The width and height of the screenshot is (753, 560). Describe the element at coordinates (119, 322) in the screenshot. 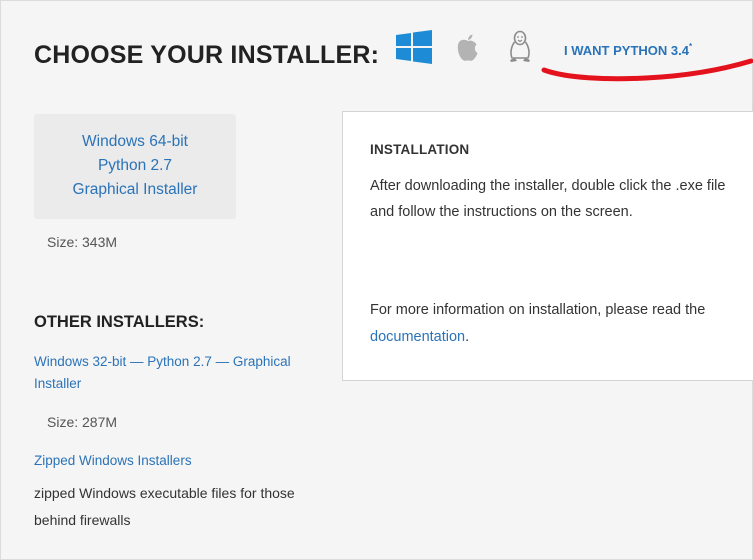

I see `other-installers-title: OTHER INSTALLERS:` at that location.